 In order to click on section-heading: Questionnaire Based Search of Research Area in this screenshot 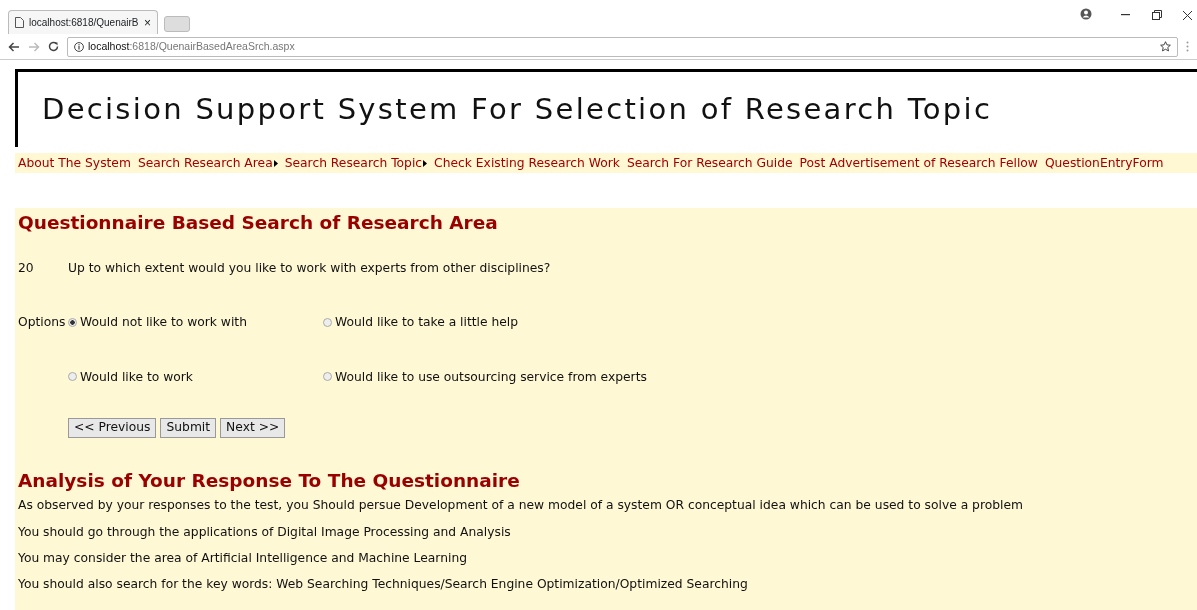, I will do `click(258, 223)`.